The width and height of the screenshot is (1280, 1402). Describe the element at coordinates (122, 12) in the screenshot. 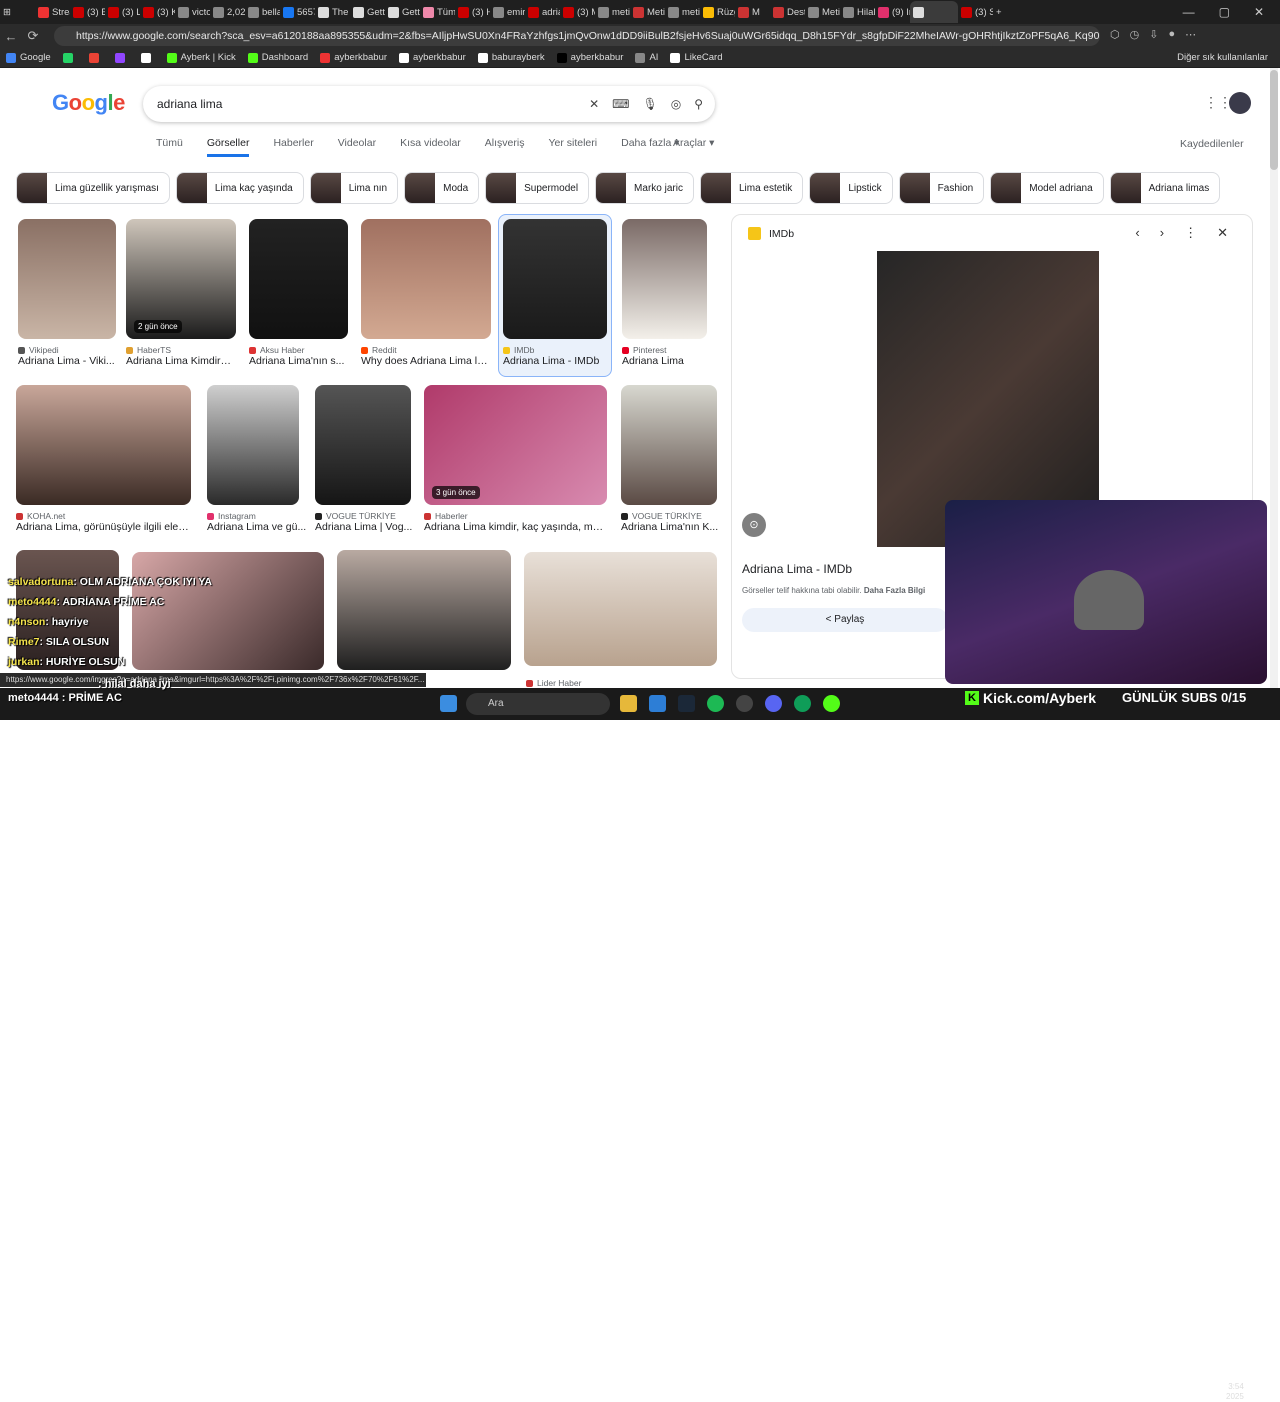

I see `browser-tab: (3) Li` at that location.